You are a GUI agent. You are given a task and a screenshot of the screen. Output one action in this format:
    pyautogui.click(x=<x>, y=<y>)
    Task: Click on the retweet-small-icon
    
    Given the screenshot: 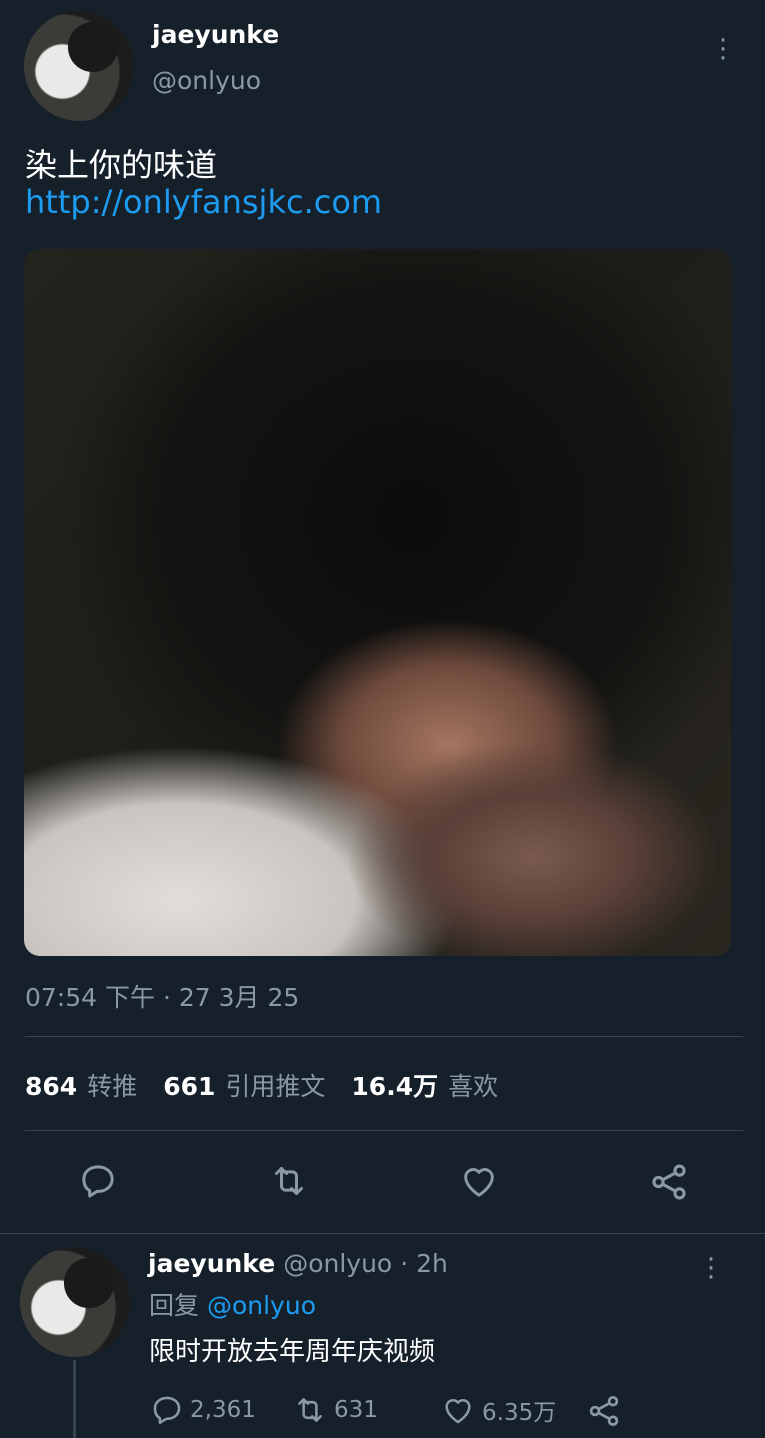 What is the action you would take?
    pyautogui.click(x=310, y=1410)
    